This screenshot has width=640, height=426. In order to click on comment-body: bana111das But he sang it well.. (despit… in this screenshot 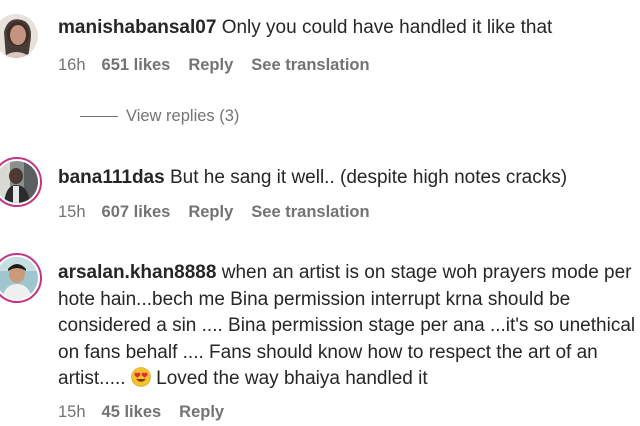, I will do `click(348, 178)`.